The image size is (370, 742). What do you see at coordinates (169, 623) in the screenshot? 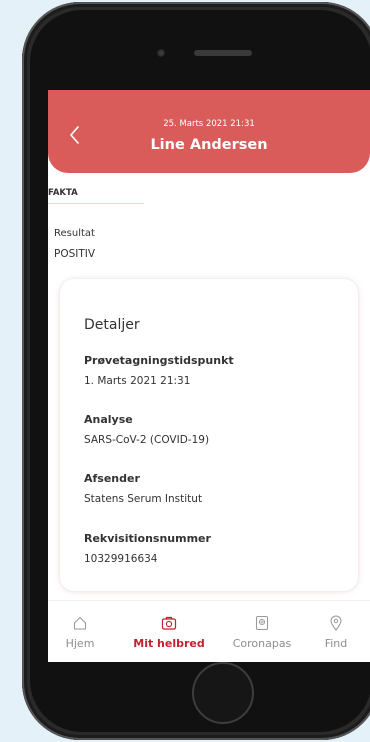
I see `health-kit-icon` at bounding box center [169, 623].